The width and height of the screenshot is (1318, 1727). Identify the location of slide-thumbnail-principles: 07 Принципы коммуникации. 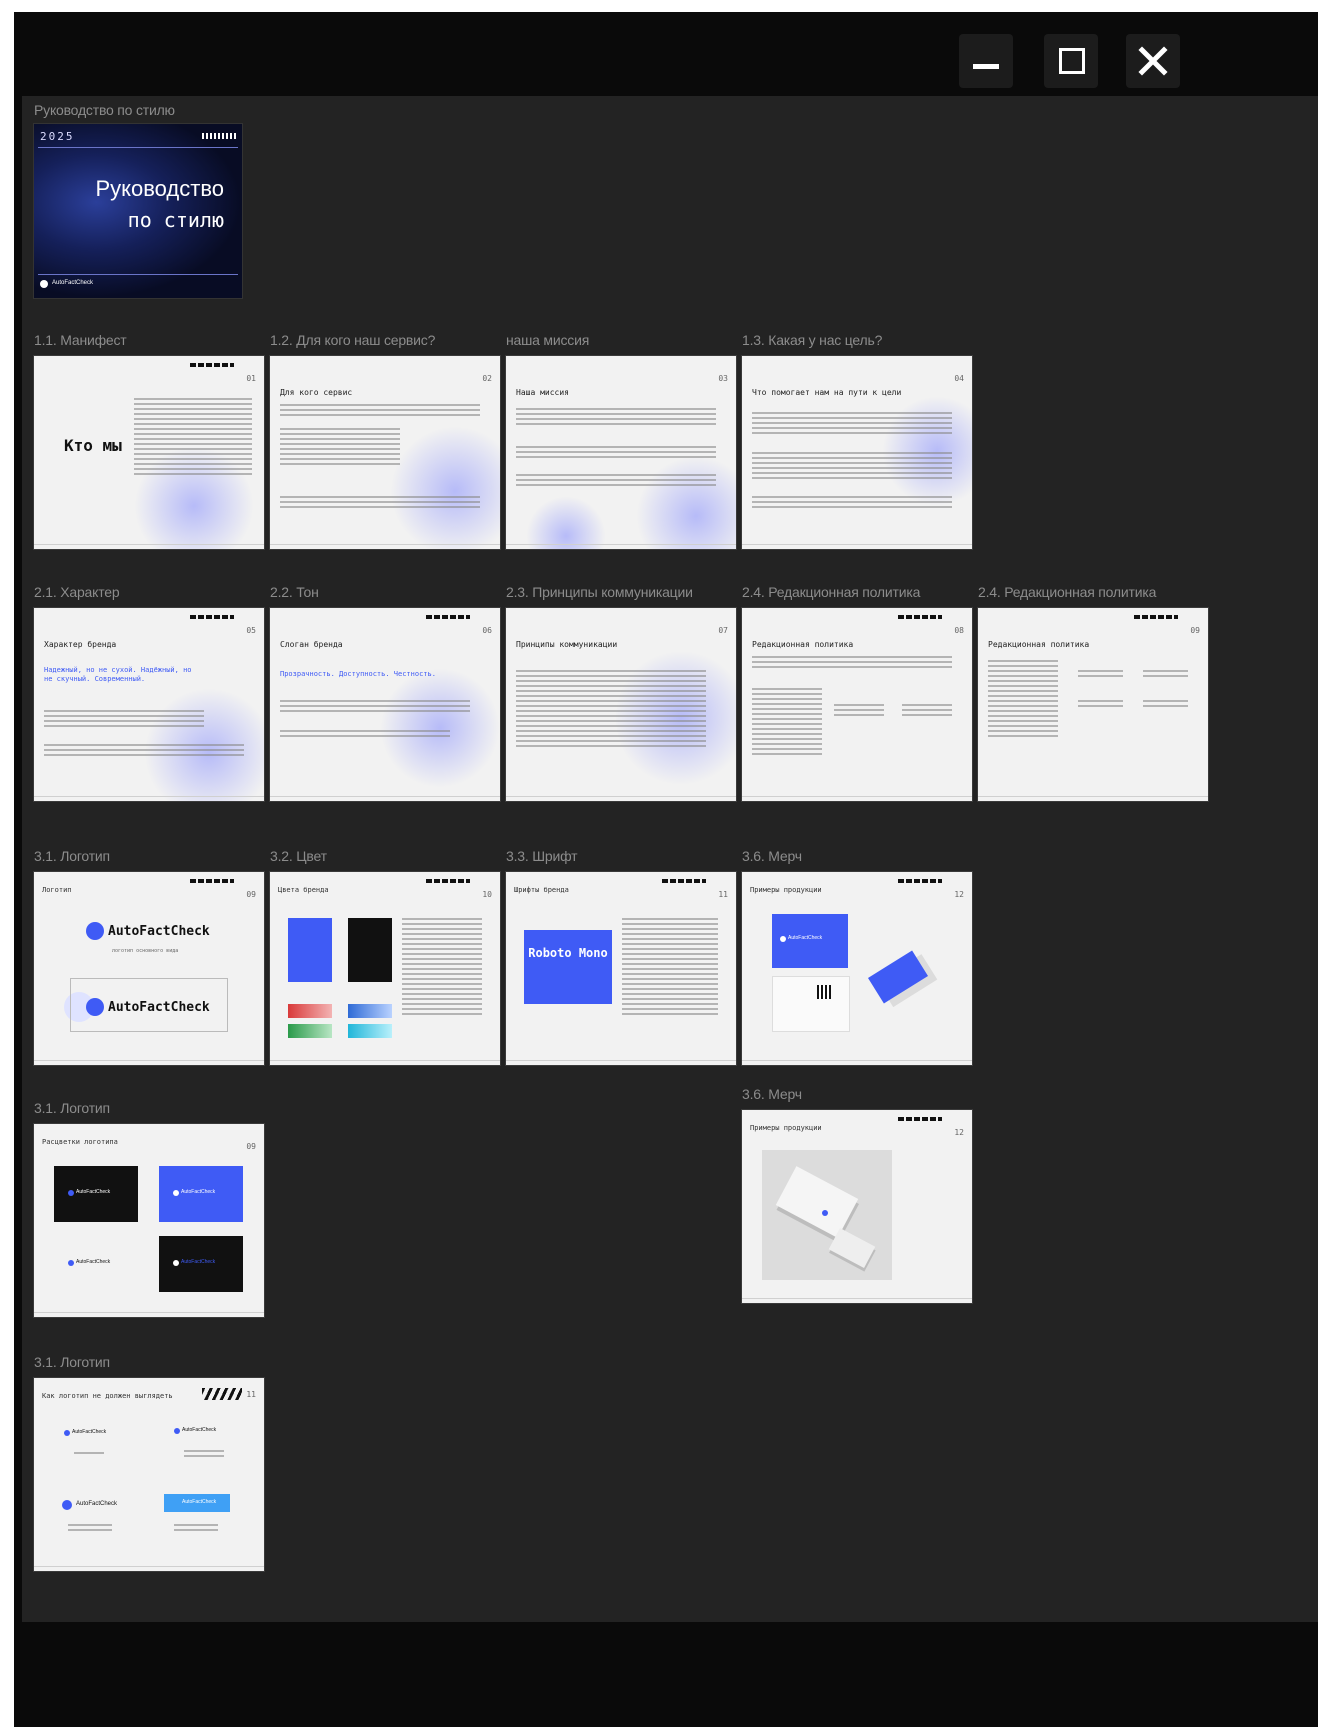
(621, 704).